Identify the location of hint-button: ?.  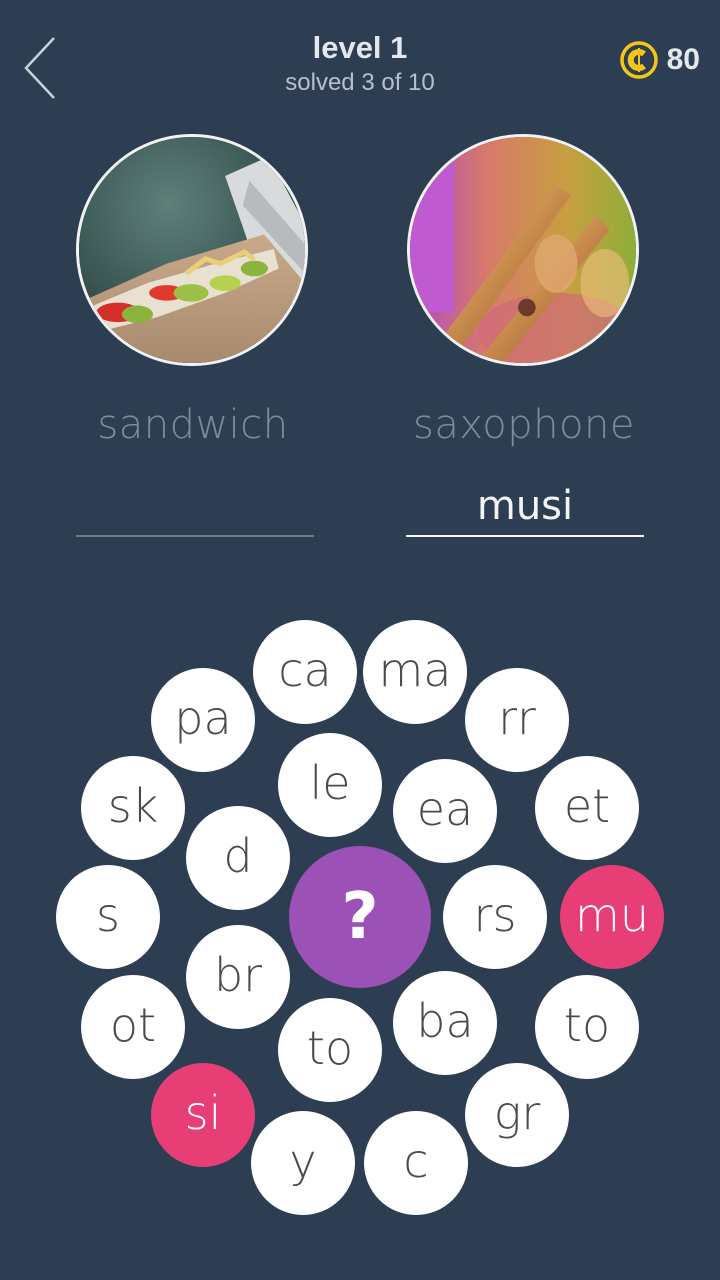
(360, 917).